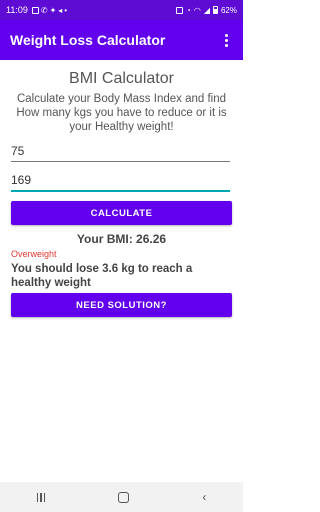 This screenshot has width=320, height=512. Describe the element at coordinates (179, 10) in the screenshot. I see `cast-icon` at that location.